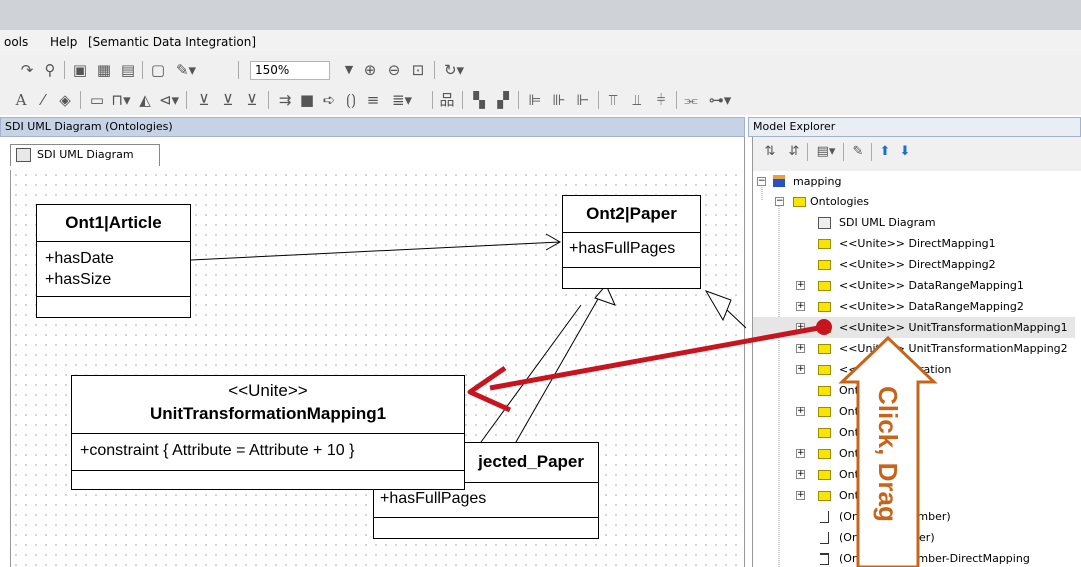 This screenshot has height=567, width=1081. Describe the element at coordinates (794, 152) in the screenshot. I see `sort-descending-icon: ⇵` at that location.